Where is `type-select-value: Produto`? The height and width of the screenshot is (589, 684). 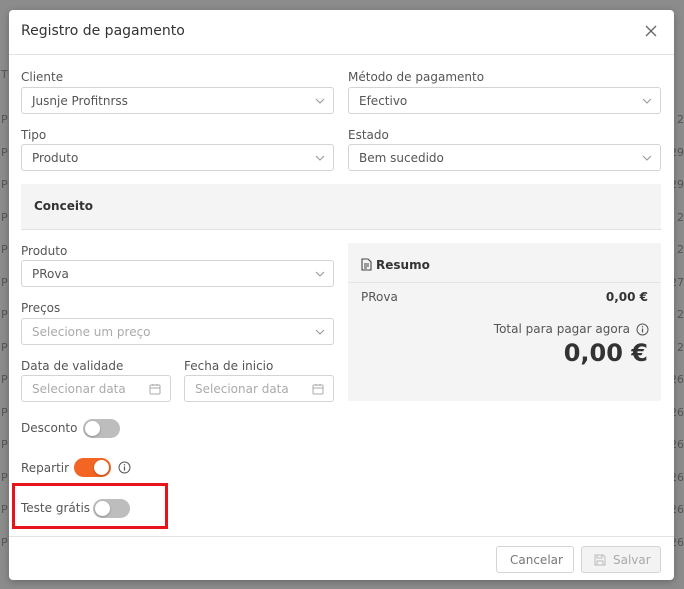
type-select-value: Produto is located at coordinates (55, 158).